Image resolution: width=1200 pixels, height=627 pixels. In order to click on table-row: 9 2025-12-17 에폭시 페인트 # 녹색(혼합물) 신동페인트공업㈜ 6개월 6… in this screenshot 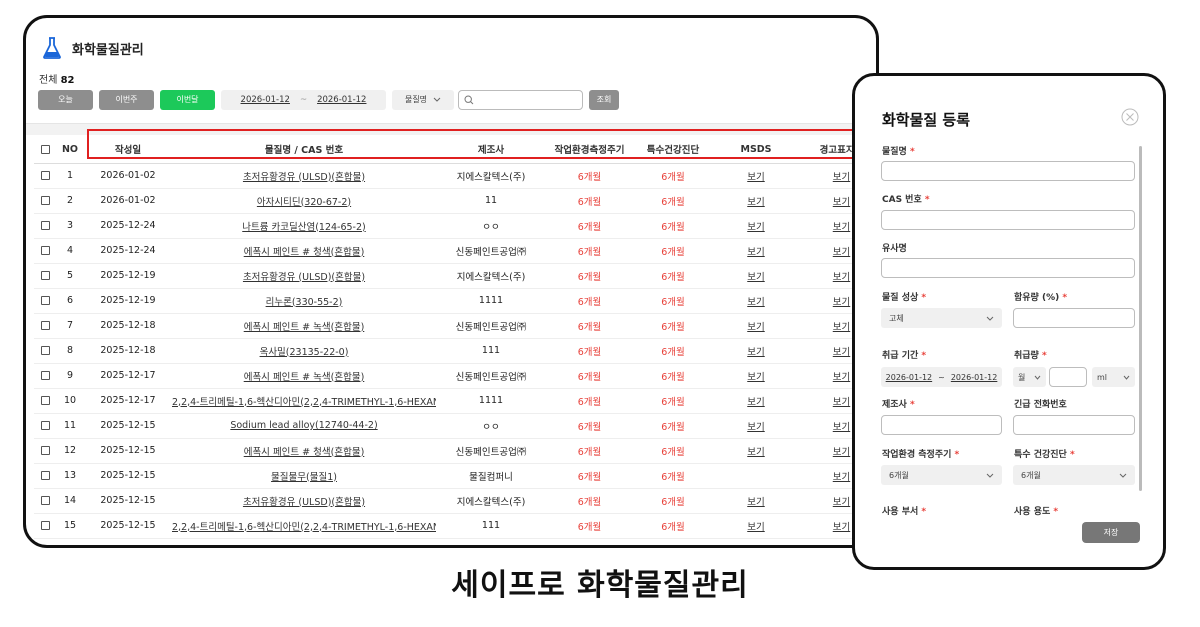, I will do `click(455, 376)`.